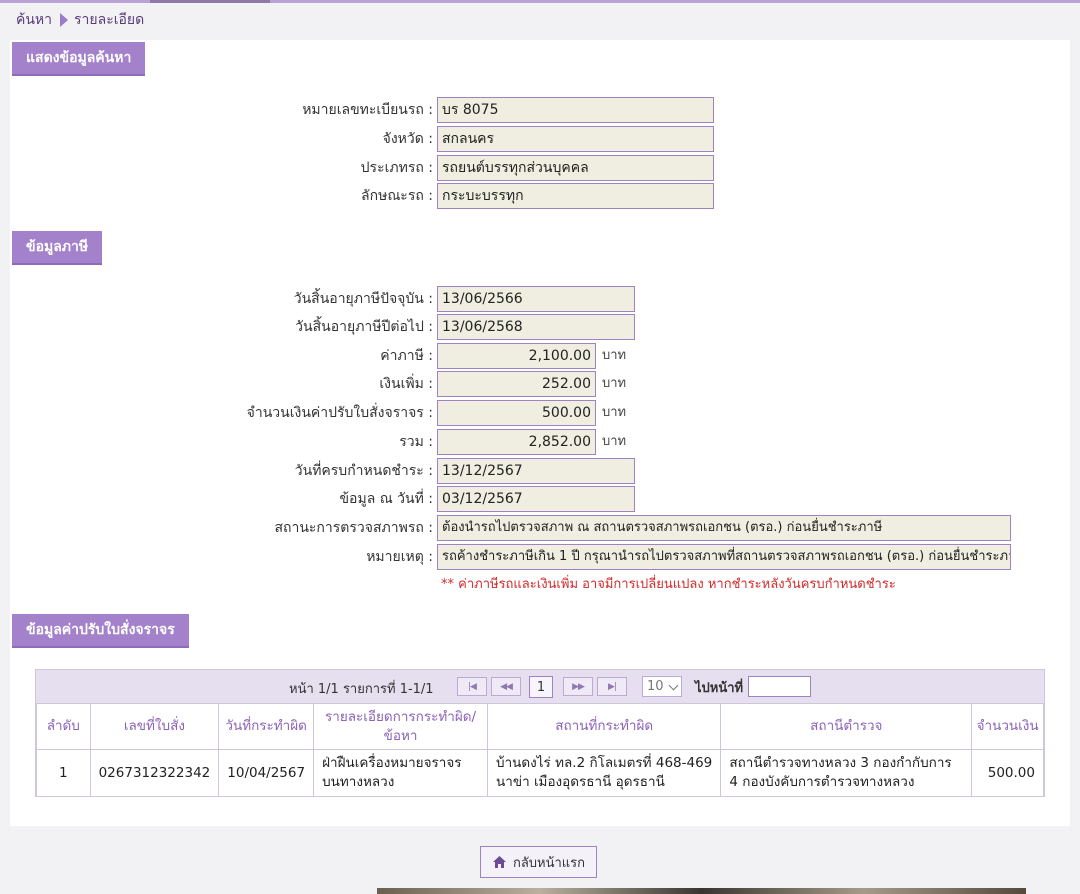 The width and height of the screenshot is (1080, 894). What do you see at coordinates (516, 413) in the screenshot?
I see `value-fine-amount: 500.00` at bounding box center [516, 413].